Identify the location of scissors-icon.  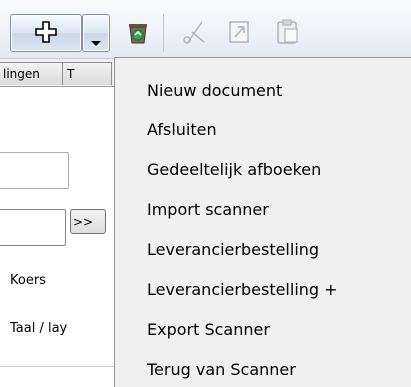
(194, 32).